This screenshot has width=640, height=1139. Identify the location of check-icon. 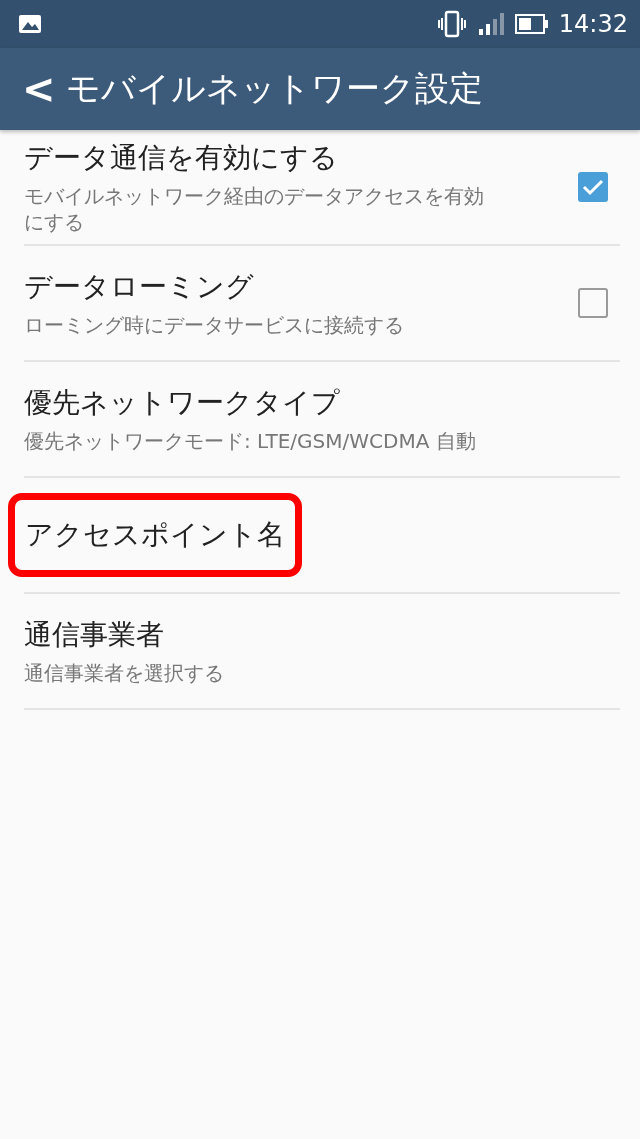
(593, 187).